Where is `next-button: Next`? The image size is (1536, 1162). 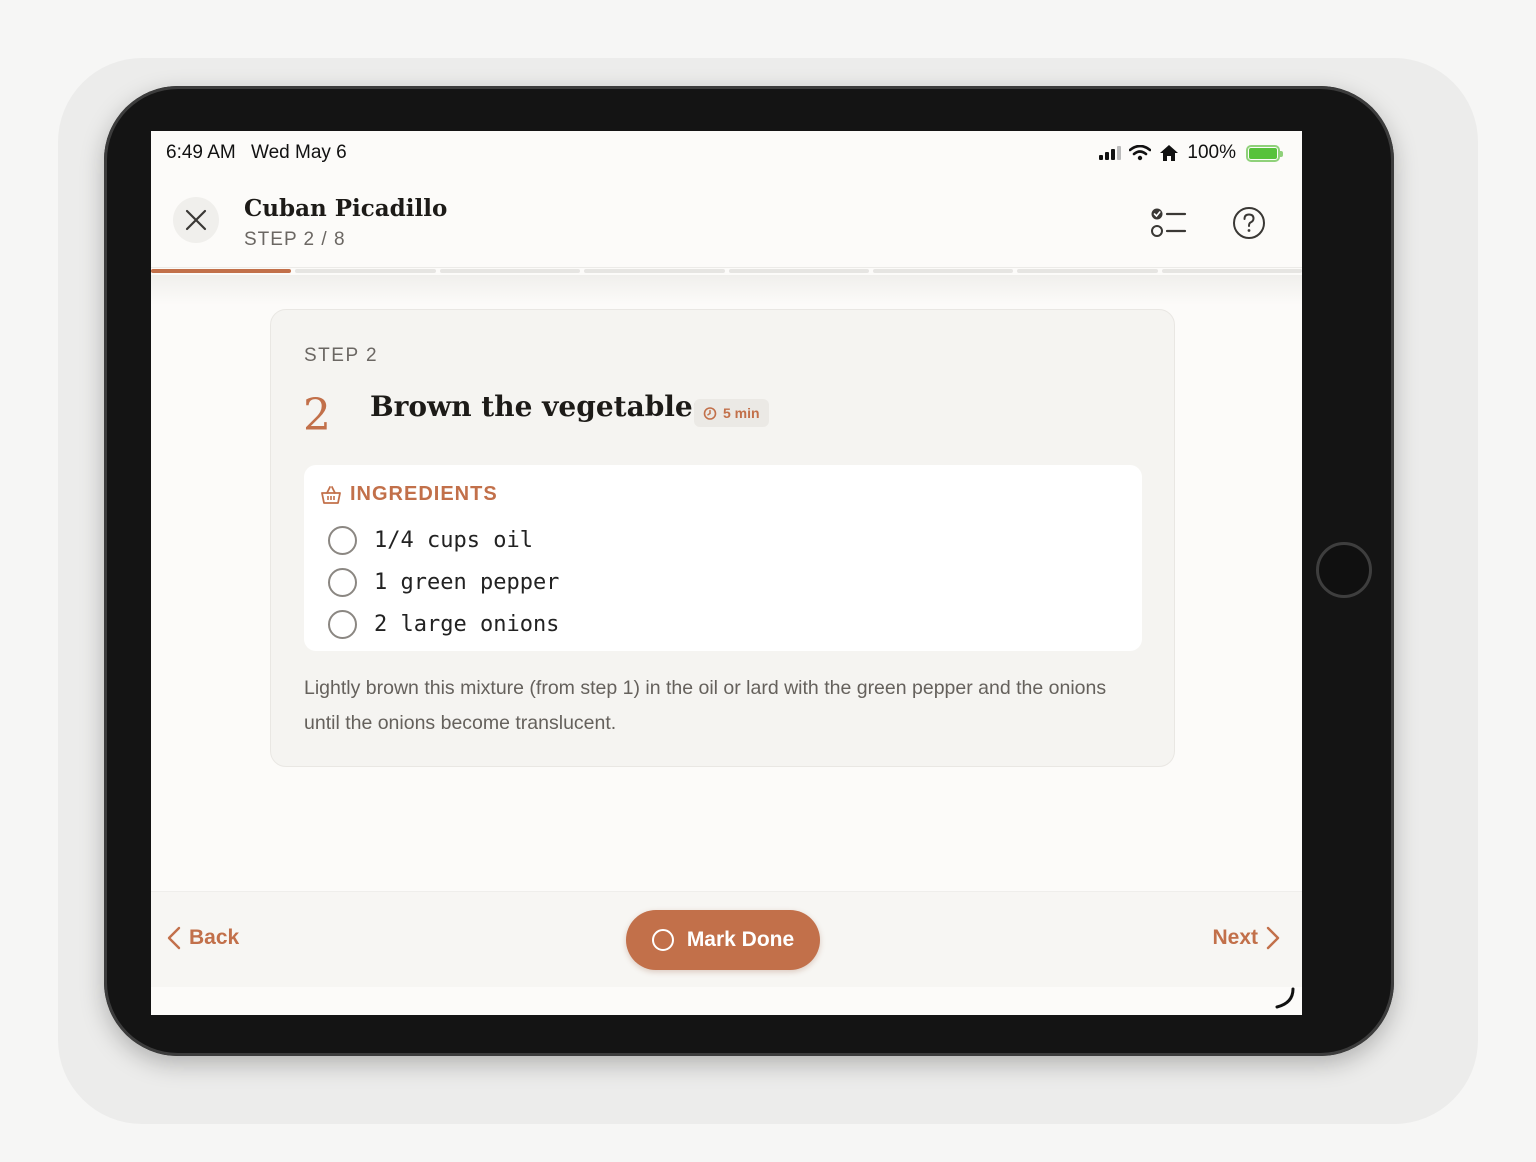
next-button: Next is located at coordinates (1246, 938).